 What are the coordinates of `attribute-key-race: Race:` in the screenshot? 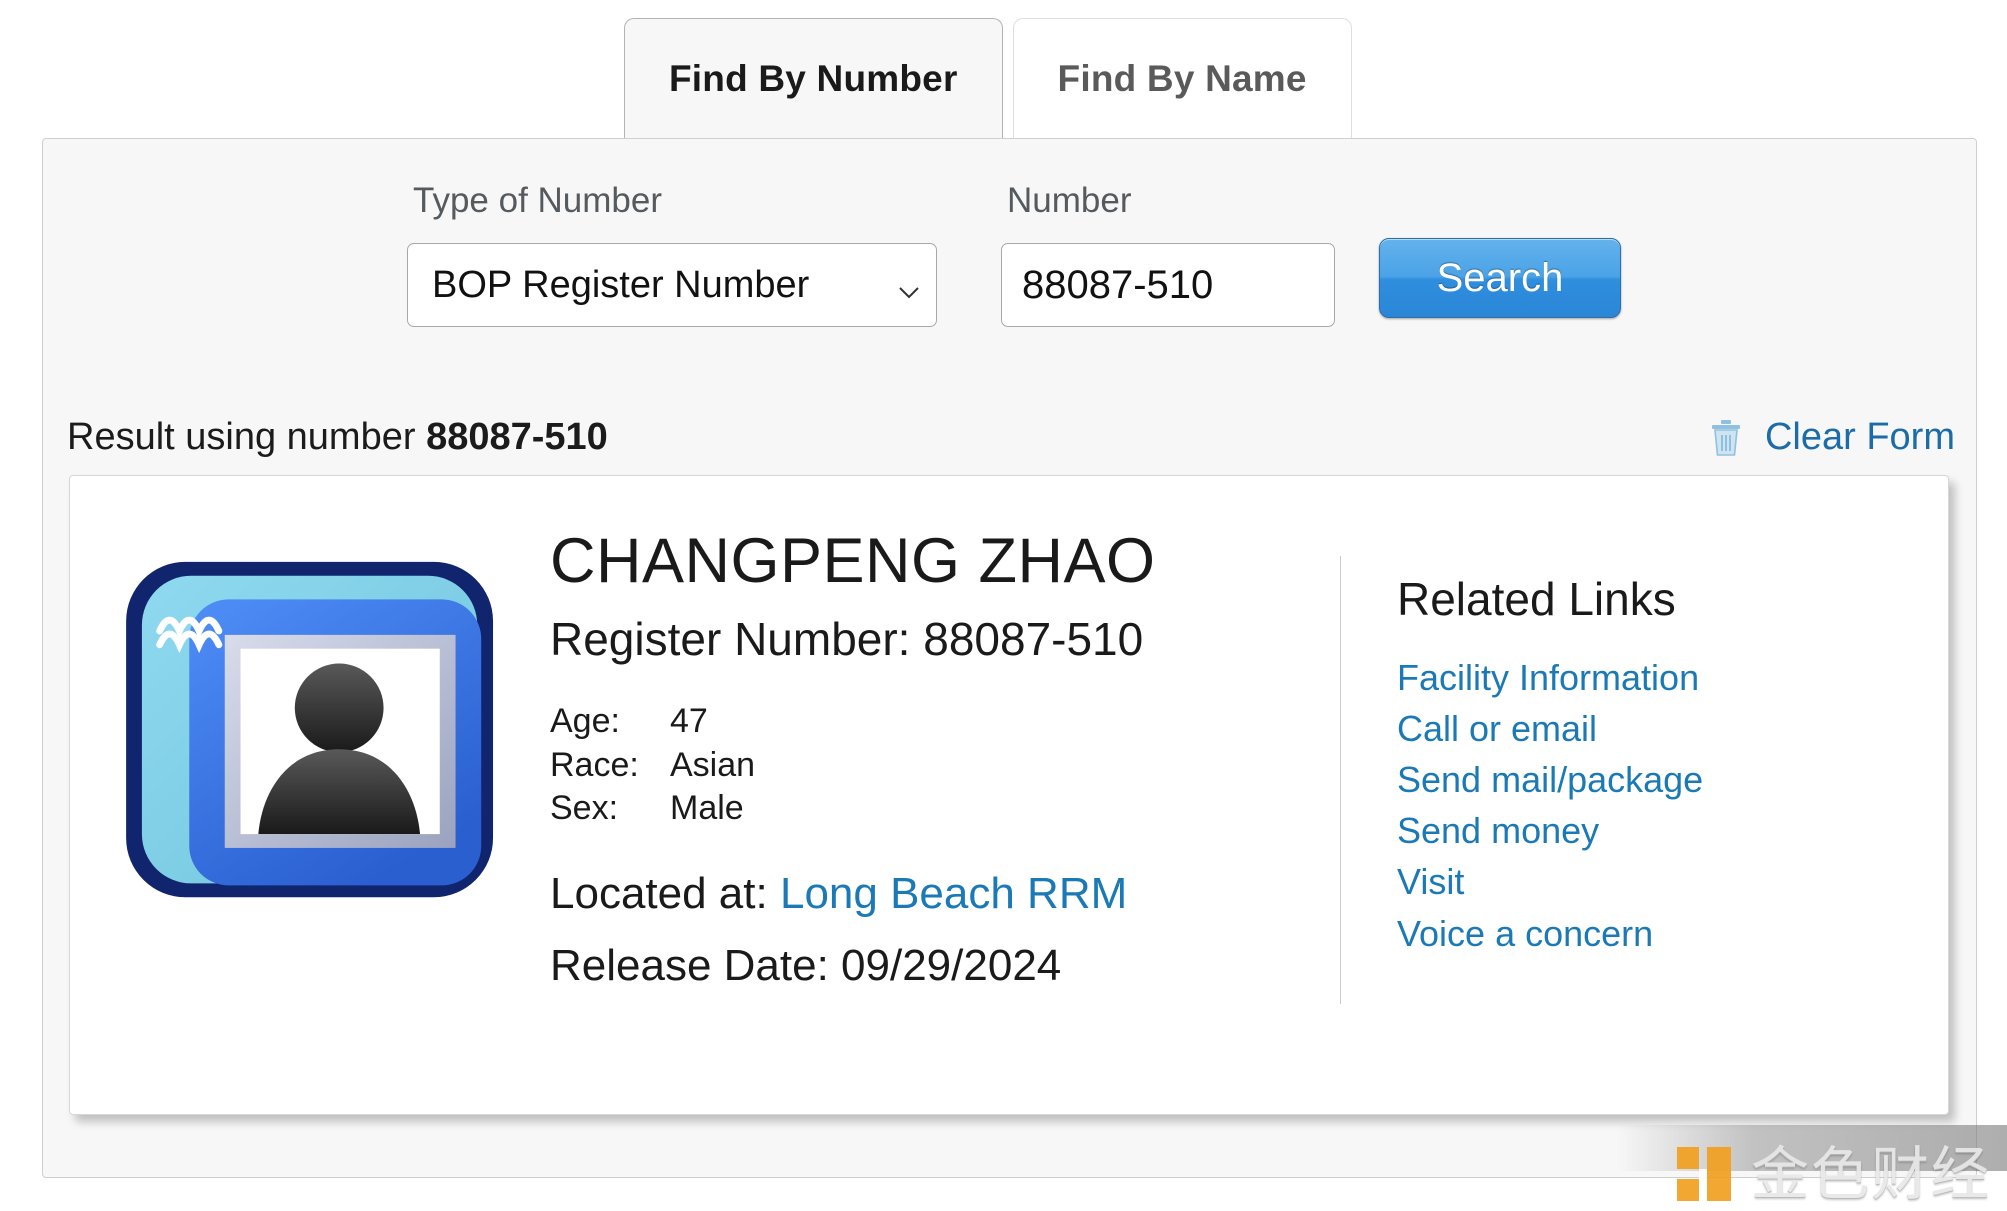 It's located at (594, 764).